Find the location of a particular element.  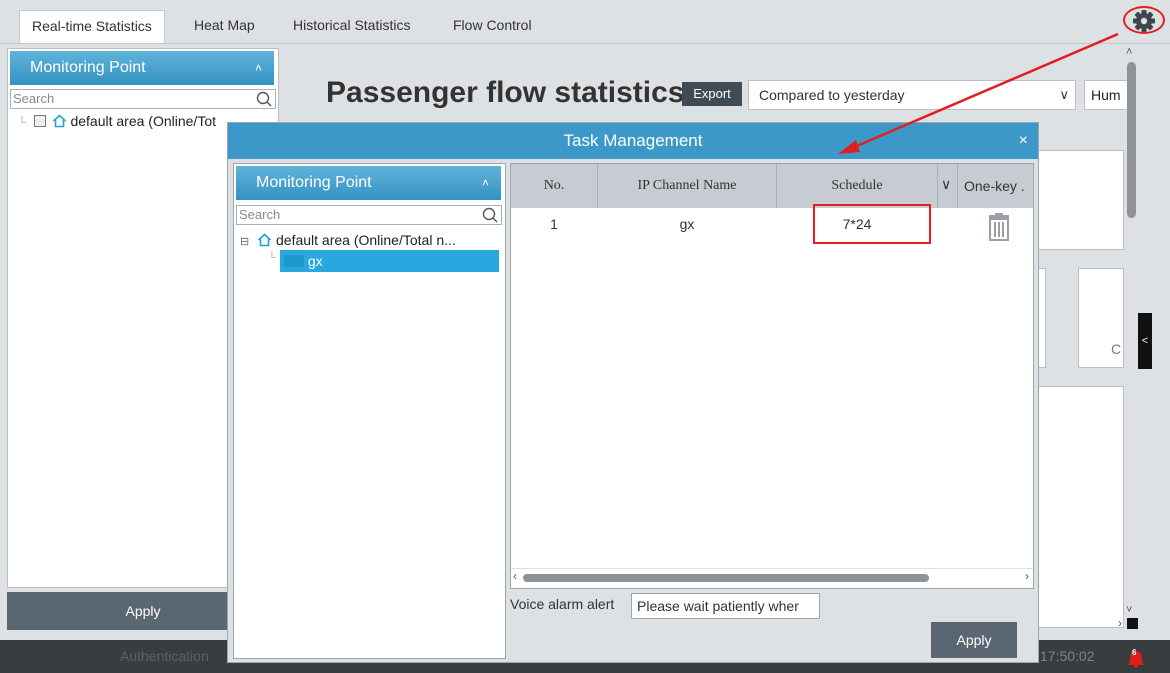

checkbox is located at coordinates (39, 121).